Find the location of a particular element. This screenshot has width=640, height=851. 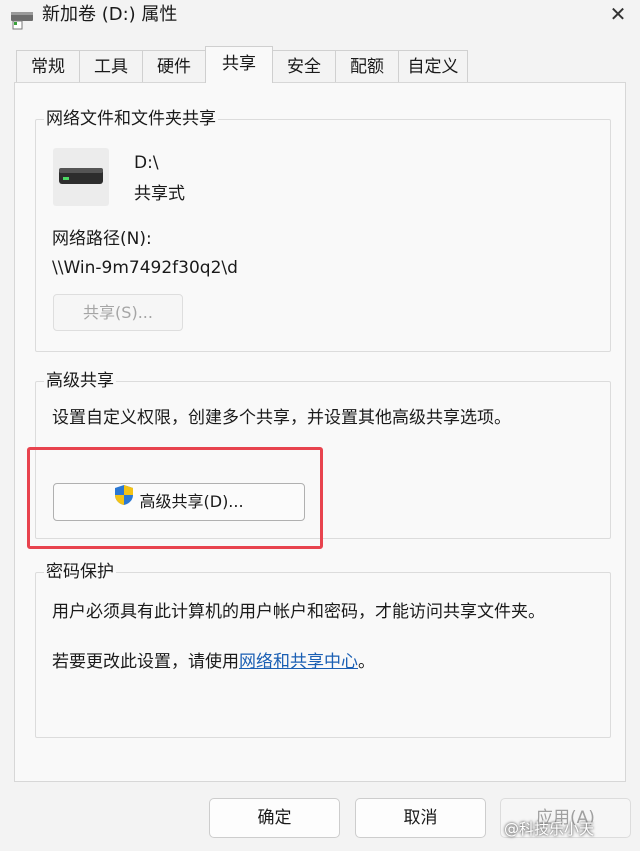

window-title: 新加卷 (D:) 属性 is located at coordinates (110, 14).